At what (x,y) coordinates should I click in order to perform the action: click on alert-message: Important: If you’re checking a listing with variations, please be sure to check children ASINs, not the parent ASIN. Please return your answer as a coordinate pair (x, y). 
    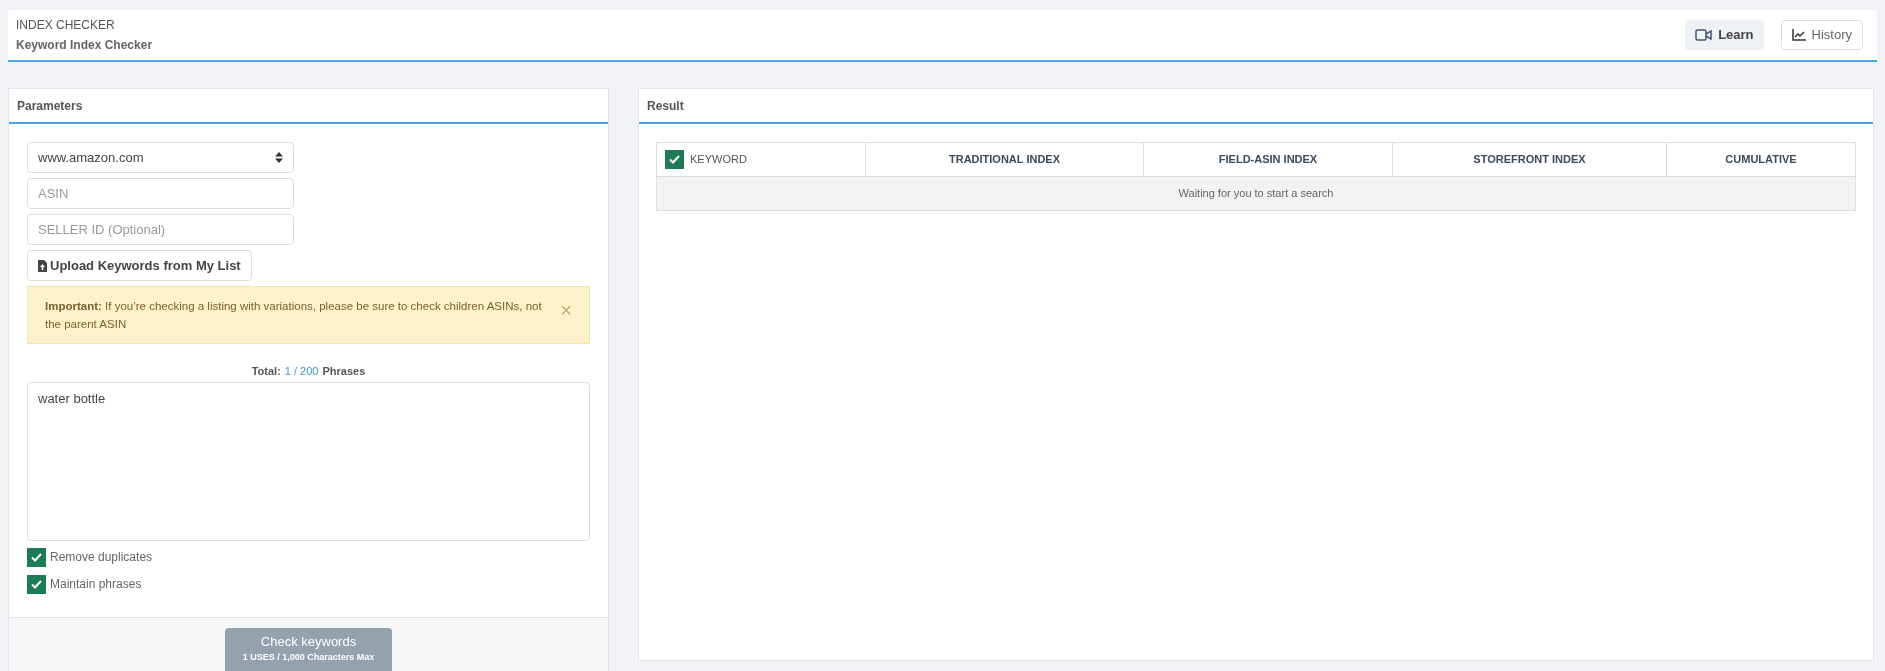
    Looking at the image, I should click on (294, 315).